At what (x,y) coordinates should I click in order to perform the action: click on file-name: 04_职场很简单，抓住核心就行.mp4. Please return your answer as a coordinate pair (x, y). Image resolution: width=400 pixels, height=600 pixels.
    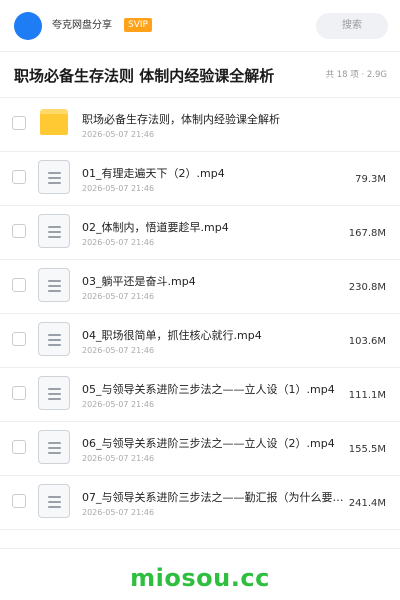
    Looking at the image, I should click on (217, 335).